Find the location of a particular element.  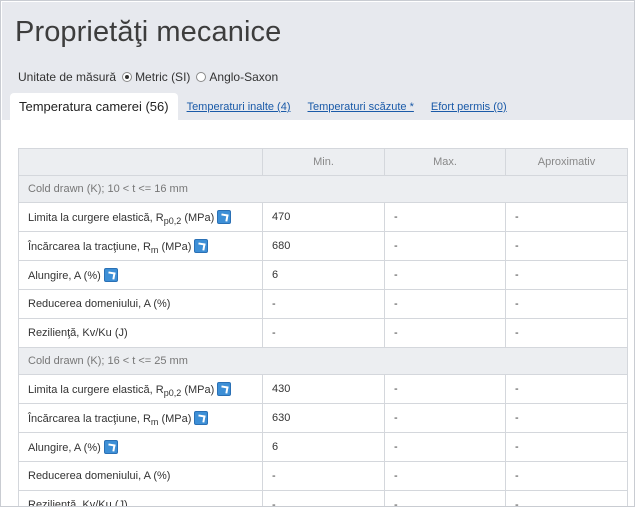

table-header-row: Min. Max. Aproximativ is located at coordinates (323, 162).